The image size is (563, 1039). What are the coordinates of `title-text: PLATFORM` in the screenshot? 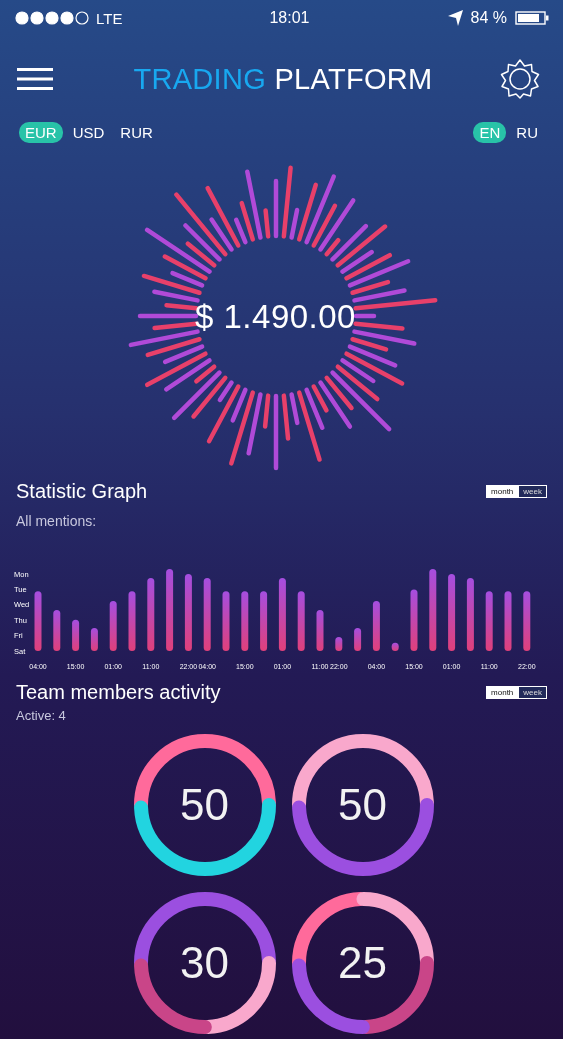 It's located at (353, 78).